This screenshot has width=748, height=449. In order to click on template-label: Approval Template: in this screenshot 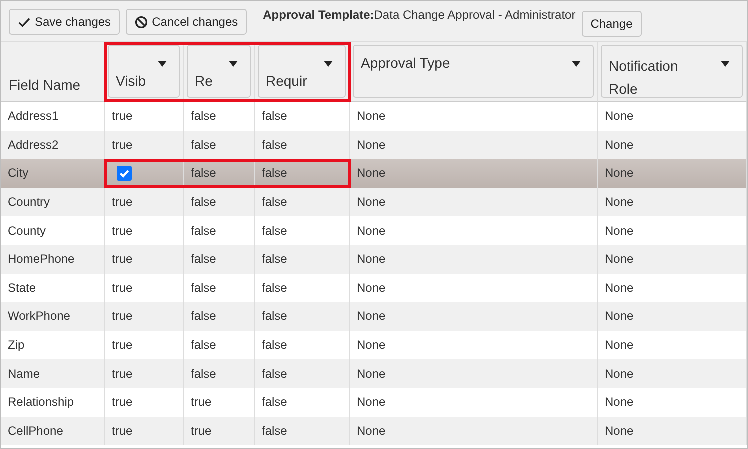, I will do `click(318, 15)`.